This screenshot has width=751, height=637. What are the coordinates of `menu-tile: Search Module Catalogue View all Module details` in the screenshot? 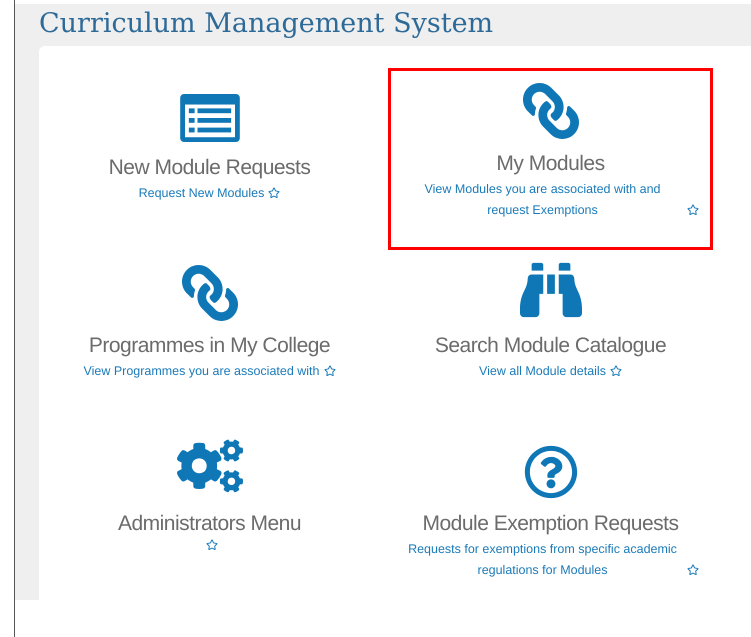 It's located at (550, 339).